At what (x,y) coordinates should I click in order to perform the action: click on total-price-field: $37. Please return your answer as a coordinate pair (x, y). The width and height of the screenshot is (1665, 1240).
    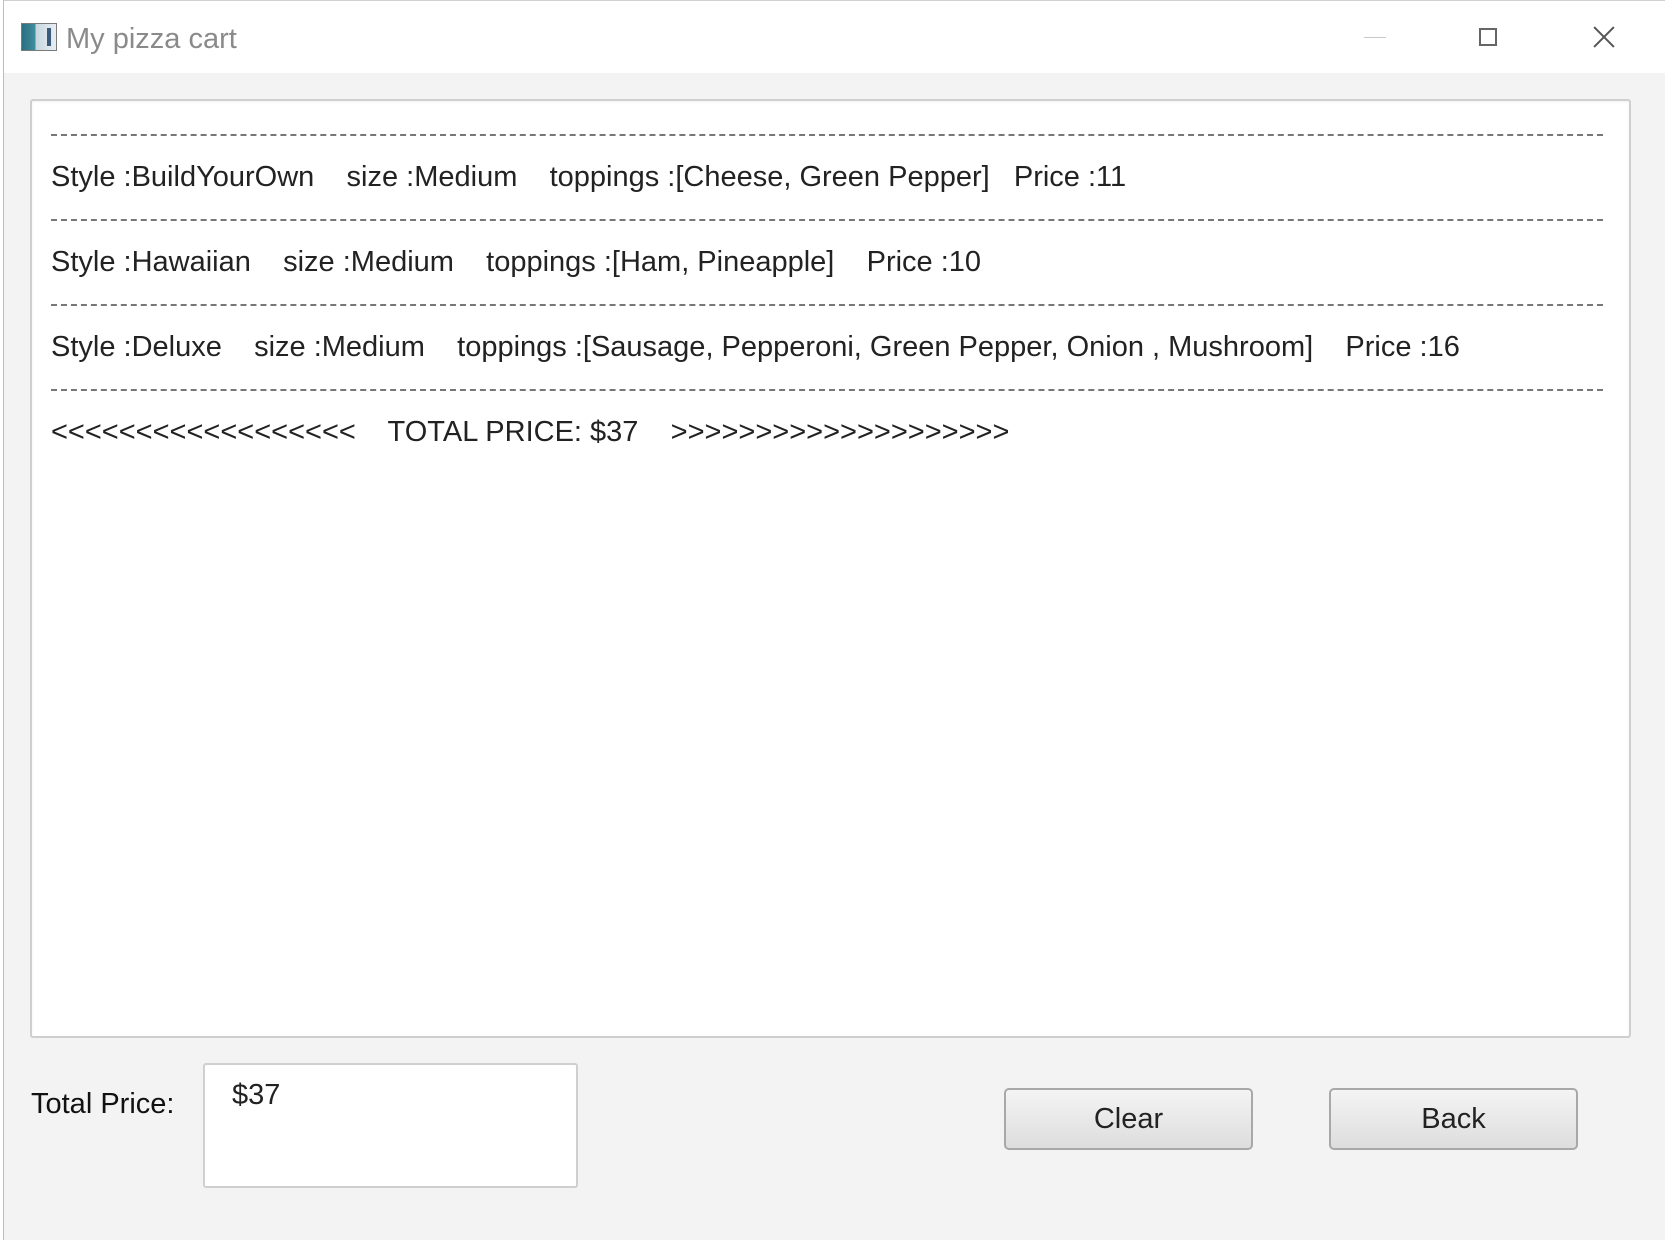
    Looking at the image, I should click on (390, 1125).